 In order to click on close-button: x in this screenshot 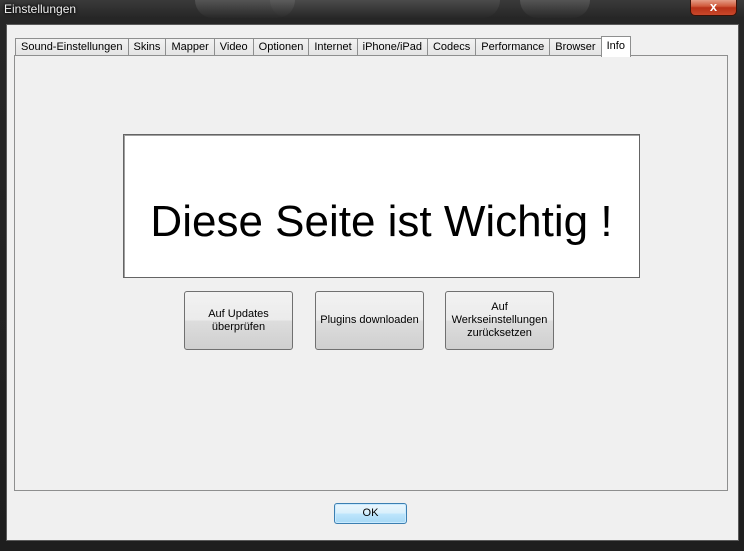, I will do `click(713, 8)`.